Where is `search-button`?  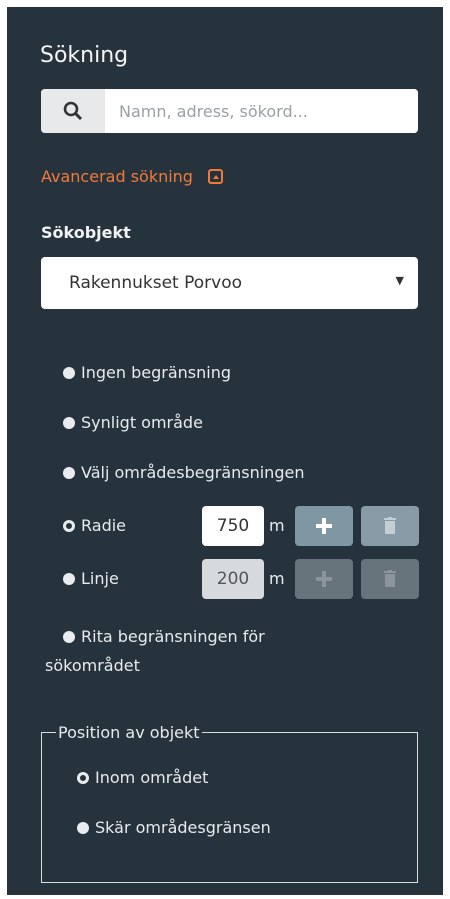
search-button is located at coordinates (73, 111).